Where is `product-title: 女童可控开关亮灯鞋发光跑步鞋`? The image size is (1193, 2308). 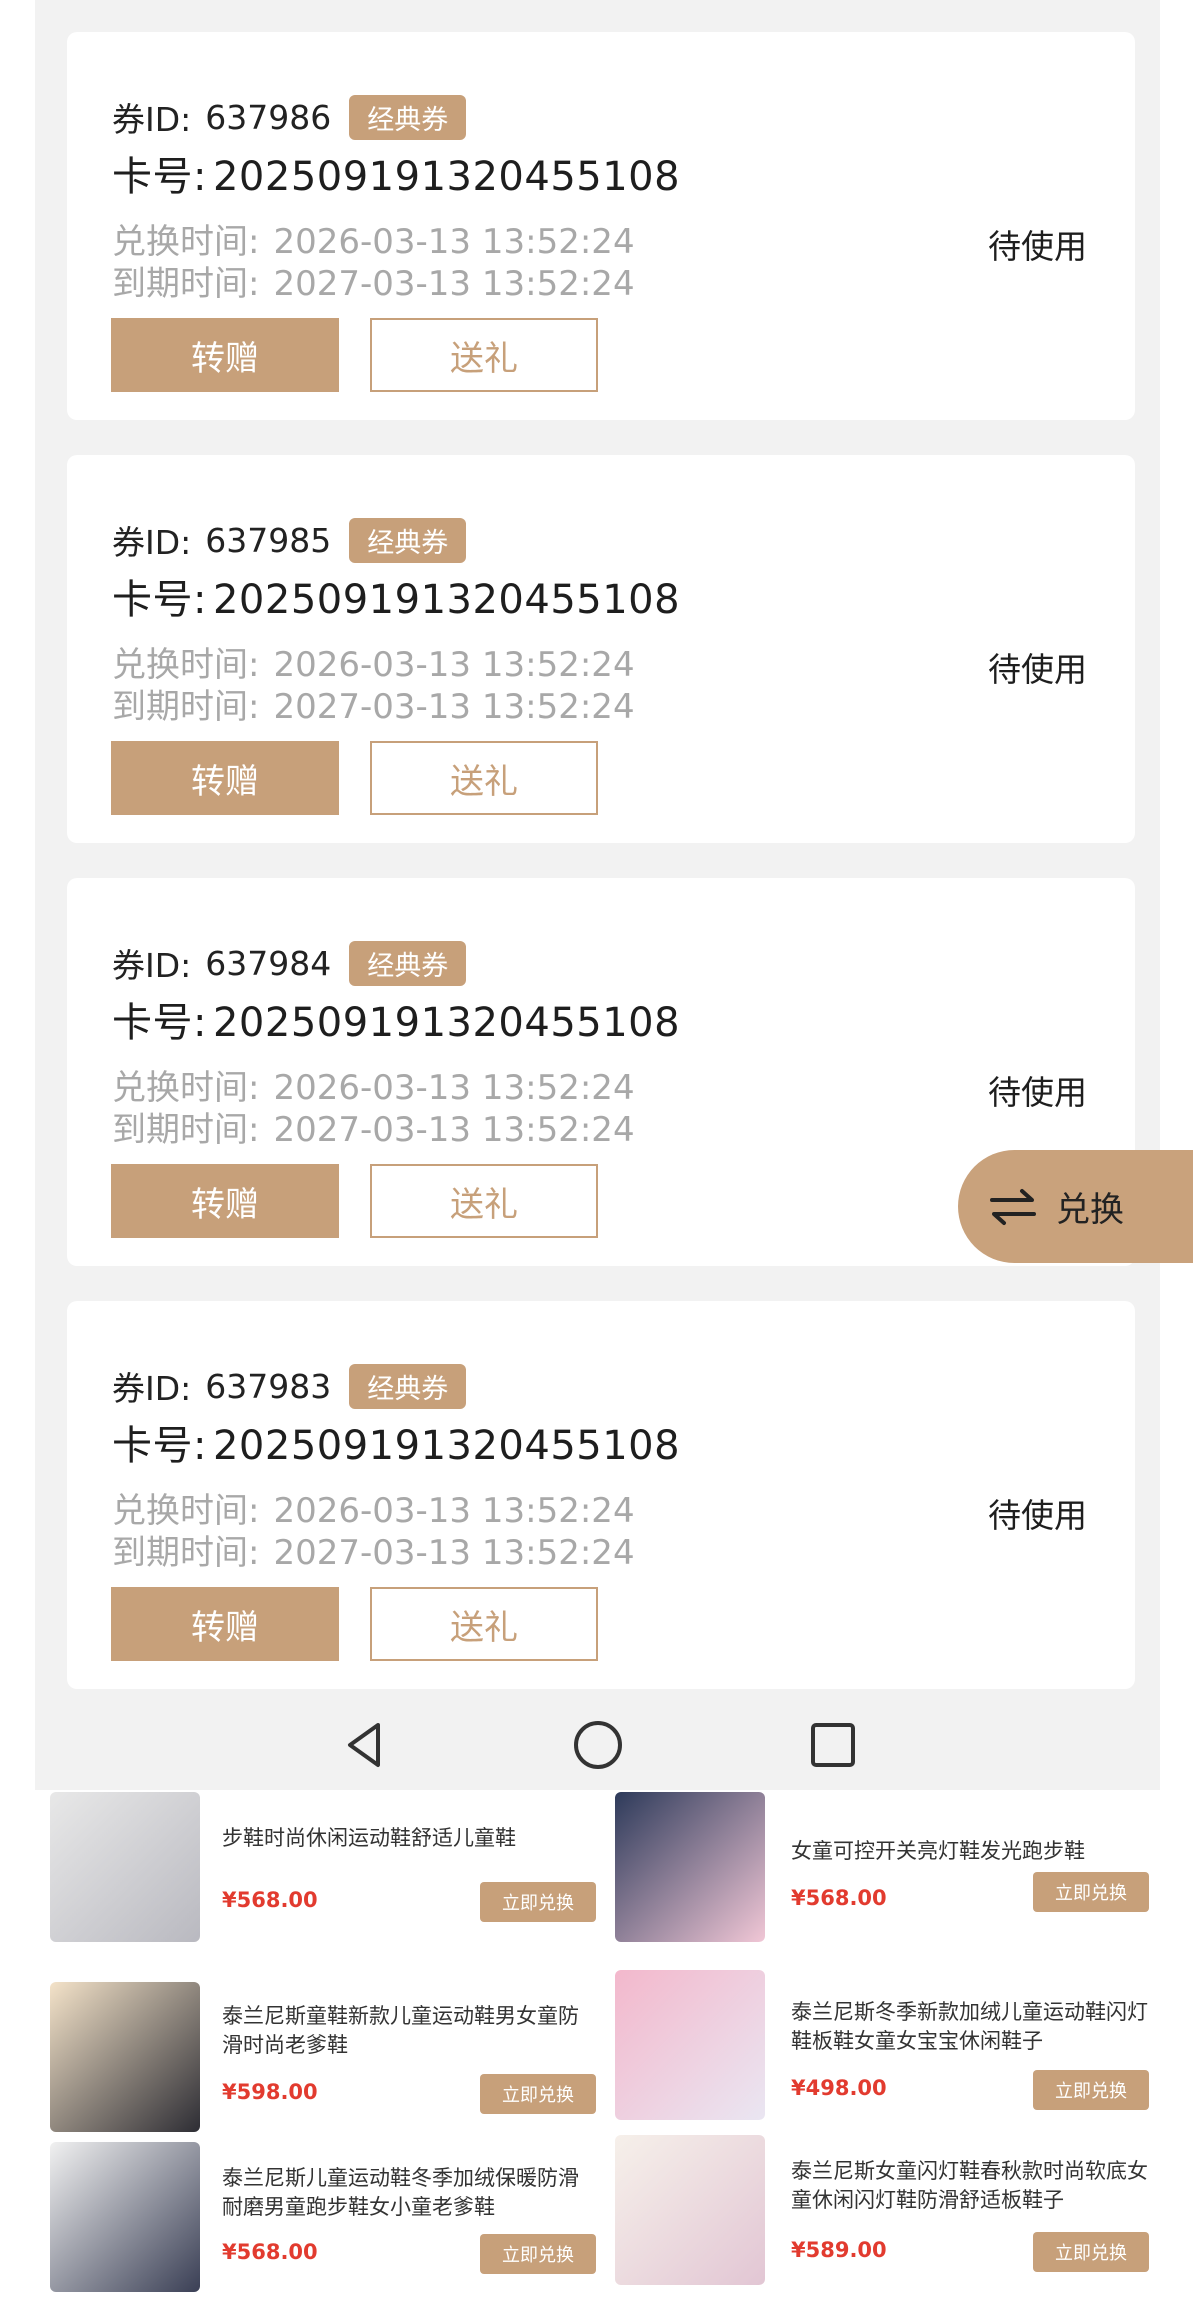
product-title: 女童可控开关亮灯鞋发光跑步鞋 is located at coordinates (938, 1851).